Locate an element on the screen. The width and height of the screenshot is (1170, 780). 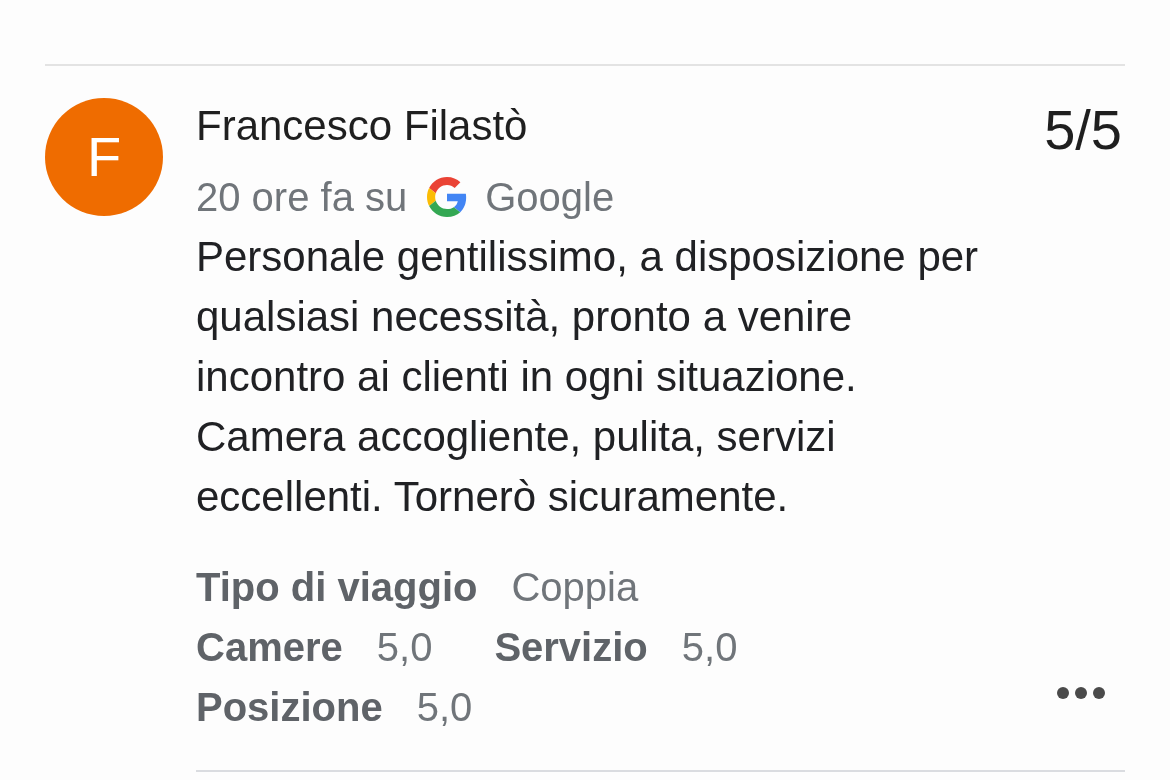
g-logo-icon is located at coordinates (447, 197).